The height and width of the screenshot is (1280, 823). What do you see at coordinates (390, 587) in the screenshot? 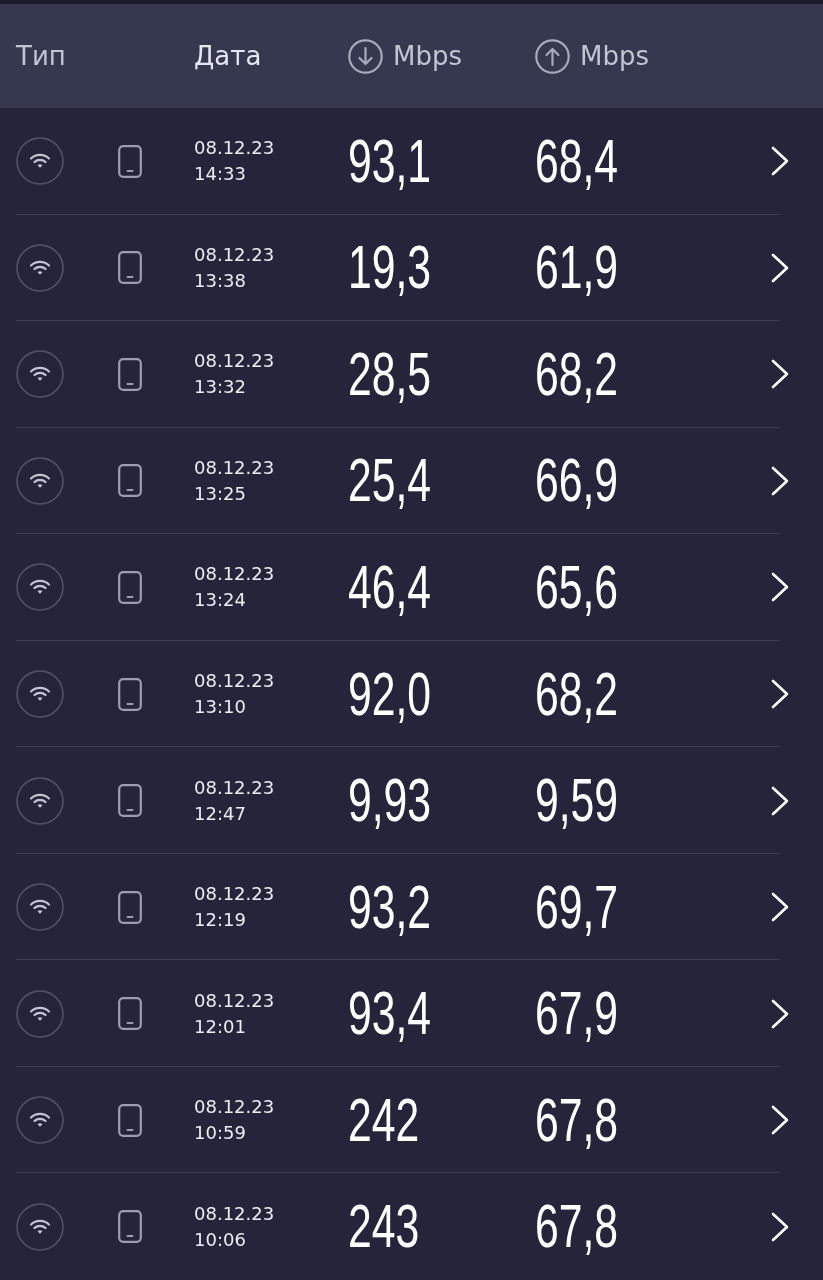
I see `download-speed: 46,4` at bounding box center [390, 587].